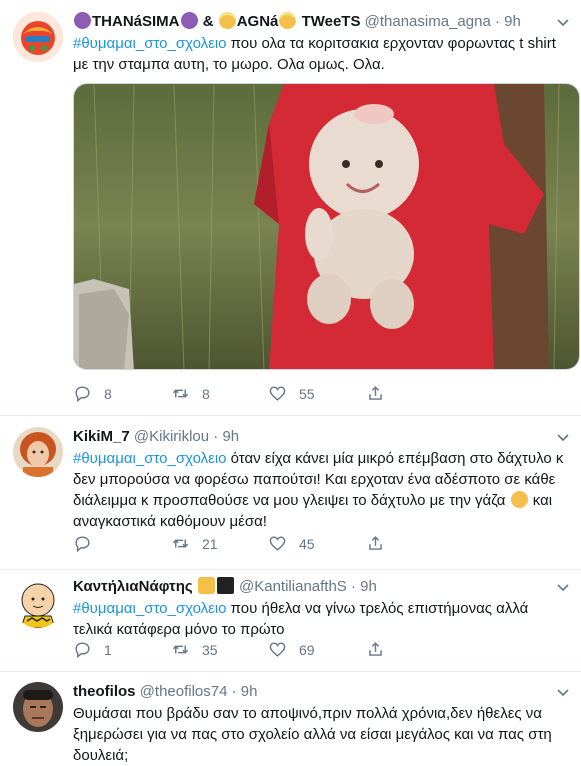 This screenshot has width=581, height=766. I want to click on display-name-part: TWeeTS, so click(331, 21).